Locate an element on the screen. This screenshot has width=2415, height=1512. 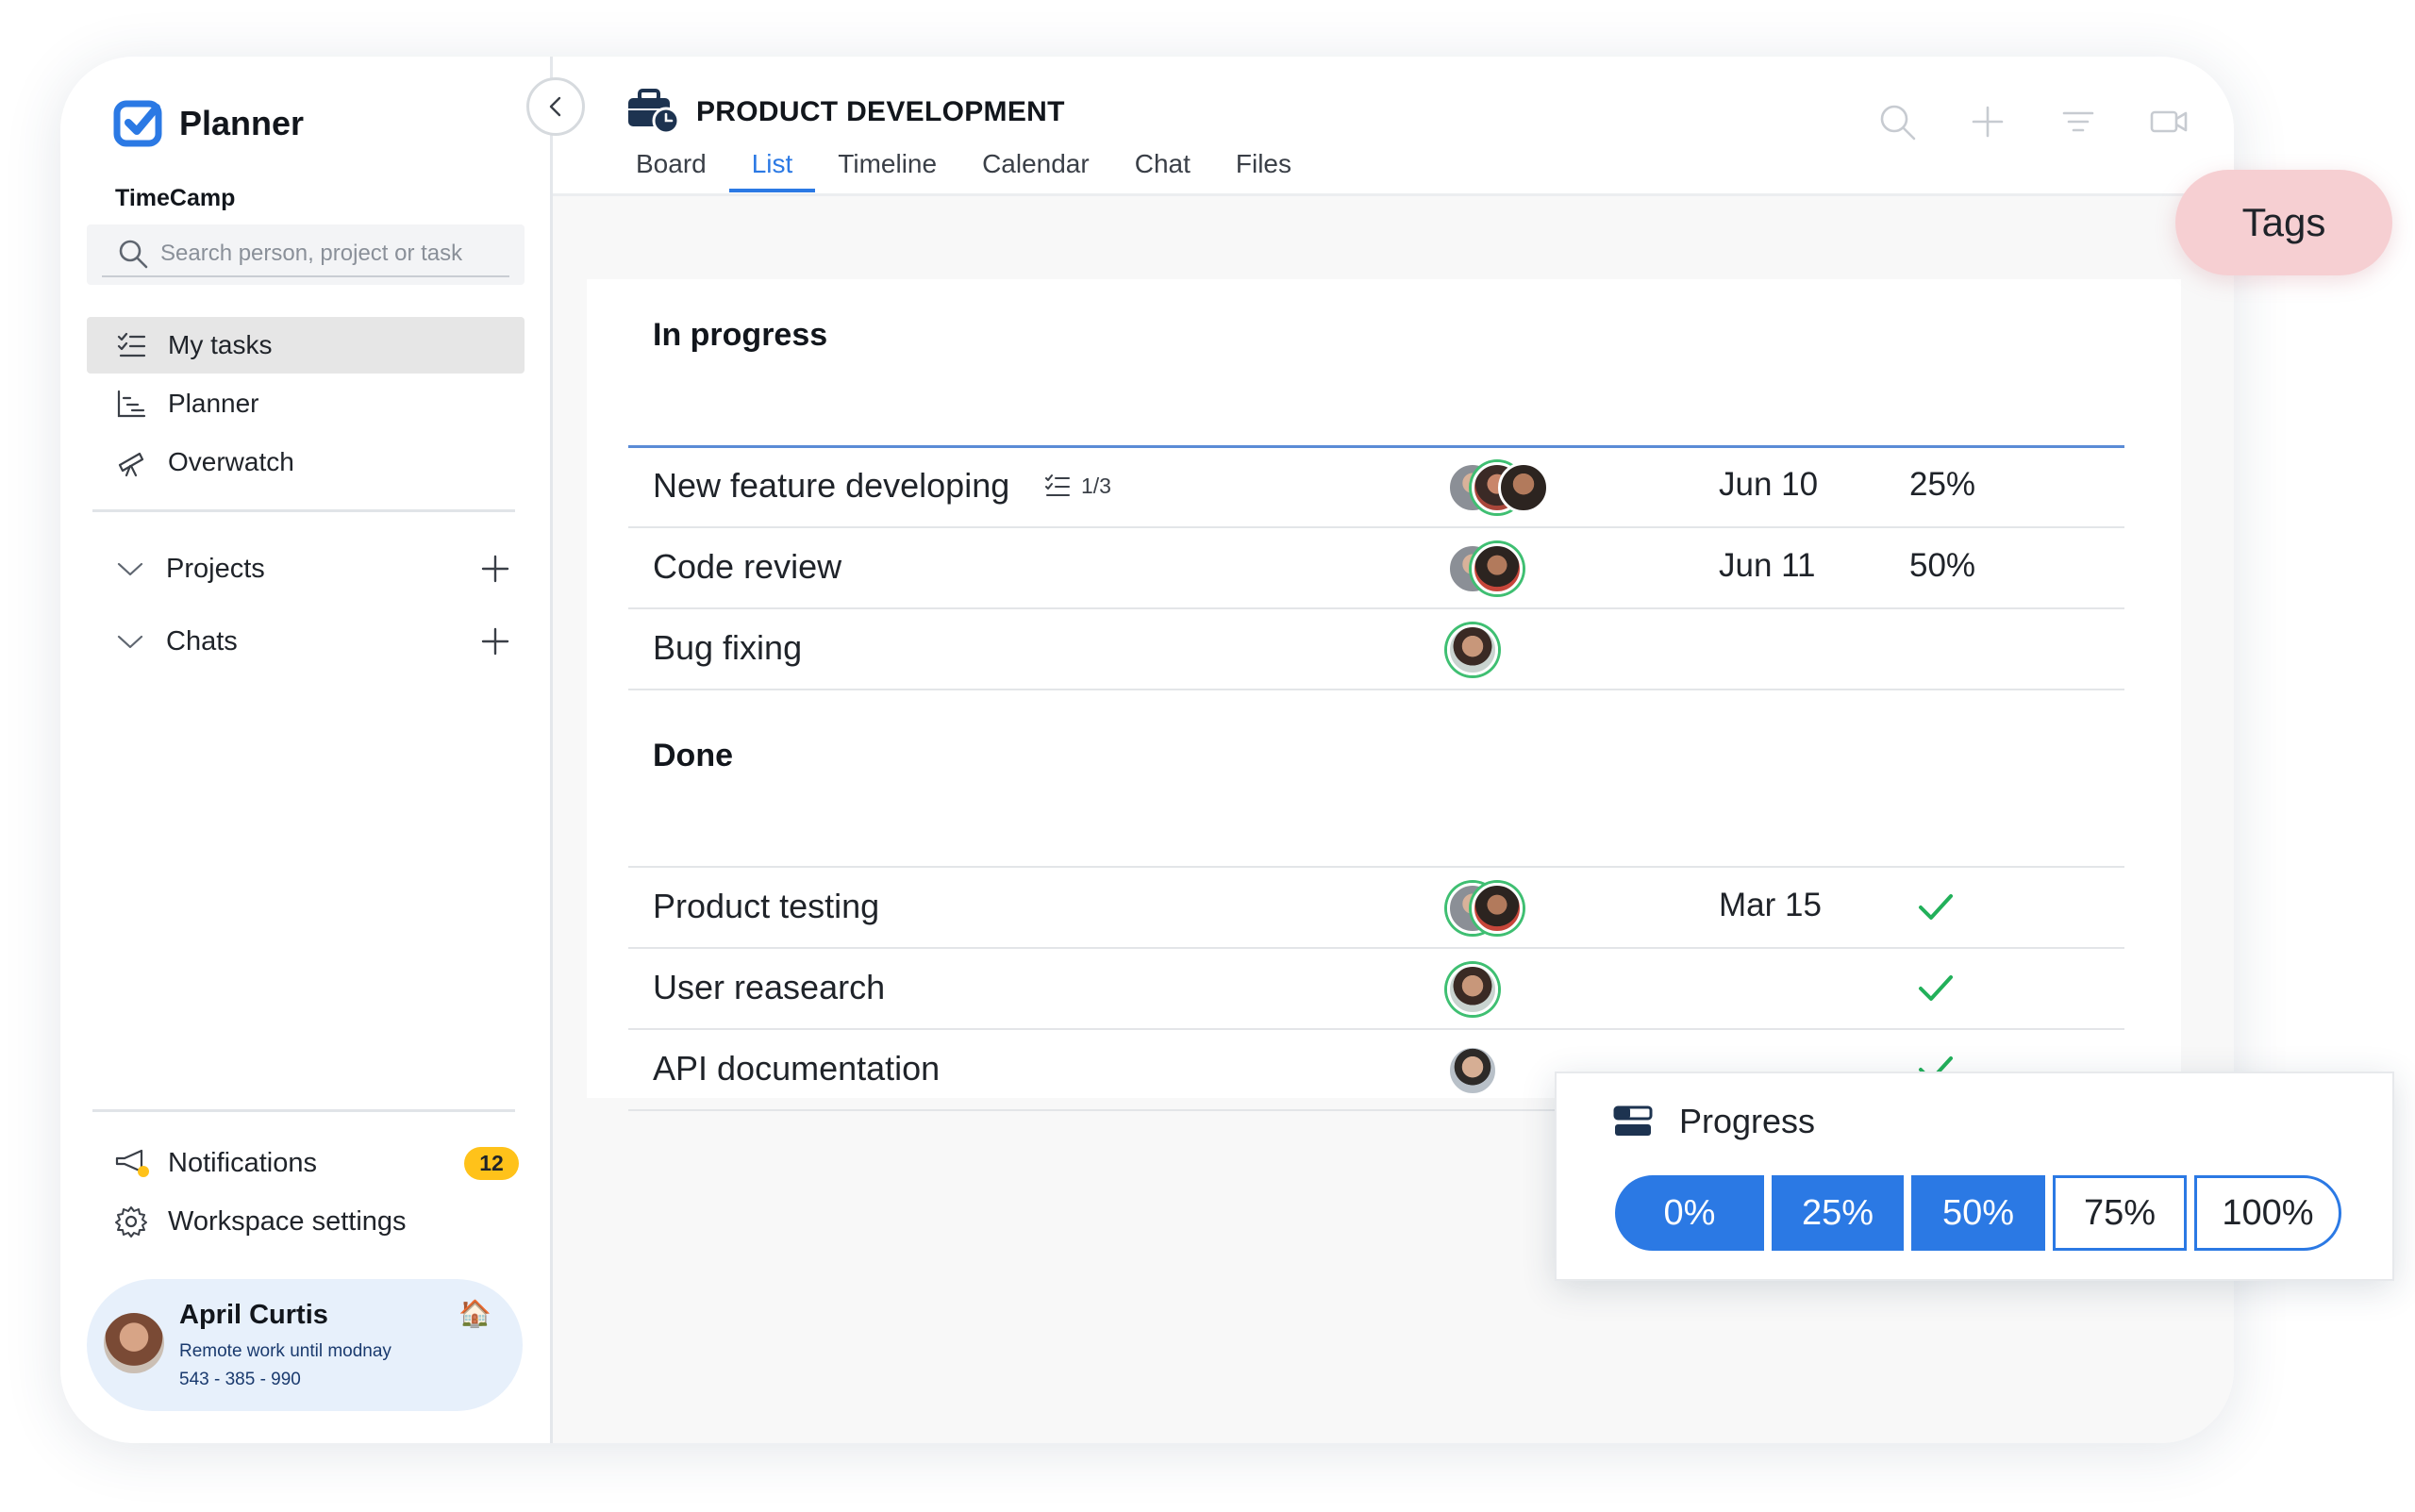
progress-option-100: 100% is located at coordinates (2268, 1213).